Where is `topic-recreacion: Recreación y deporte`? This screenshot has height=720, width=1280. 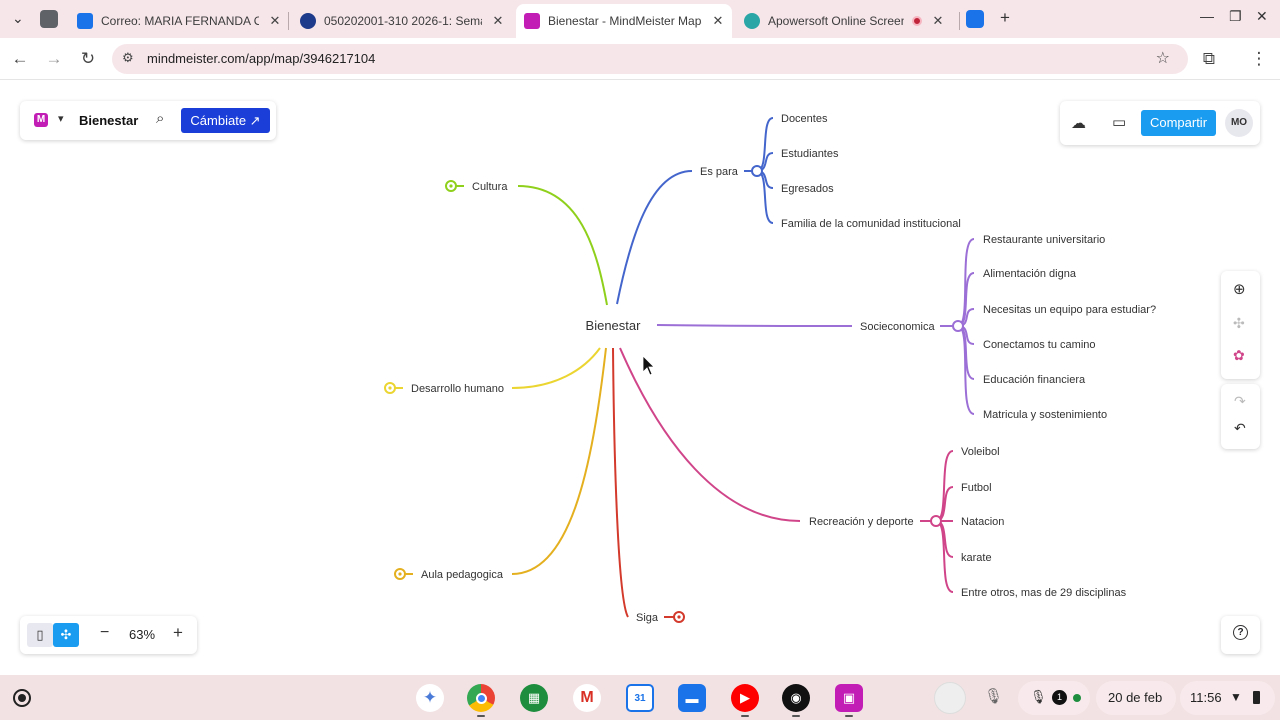 topic-recreacion: Recreación y deporte is located at coordinates (861, 522).